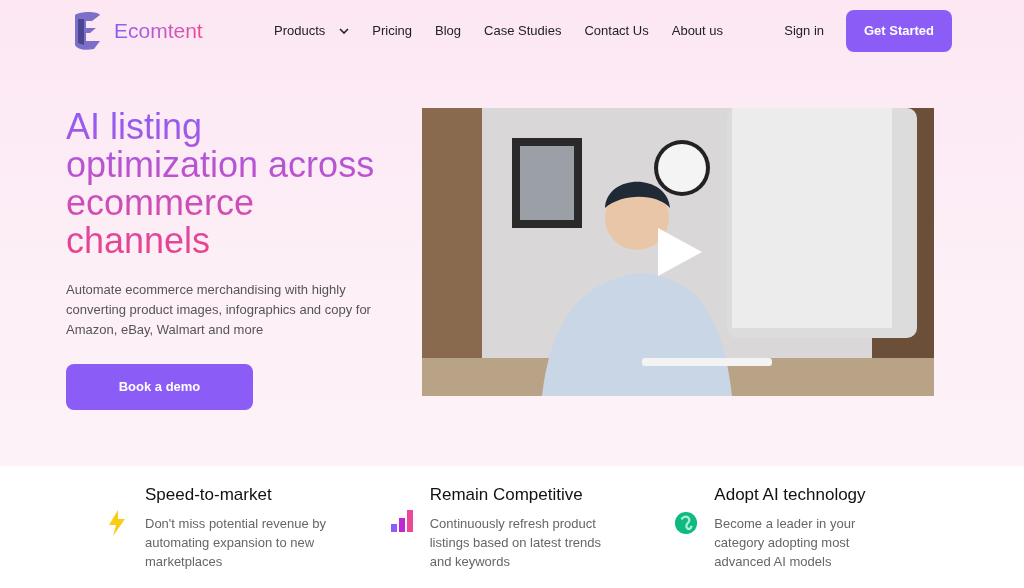 This screenshot has height=588, width=1024. What do you see at coordinates (616, 31) in the screenshot?
I see `nav-link: Contact Us` at bounding box center [616, 31].